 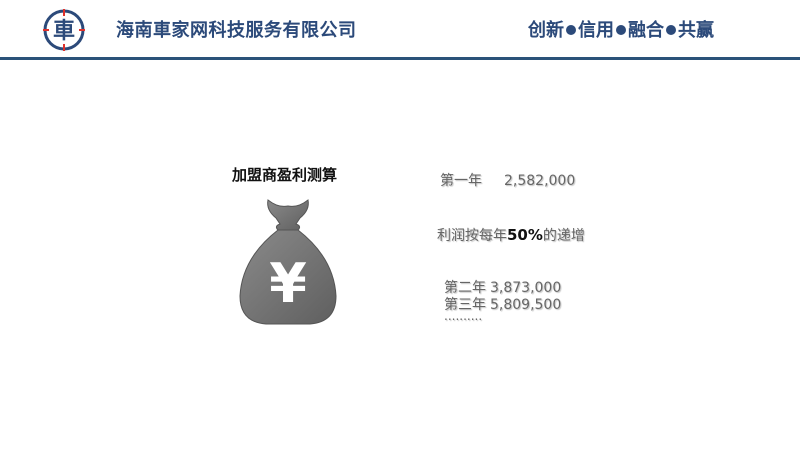 I want to click on logo-character: 車, so click(x=64, y=31).